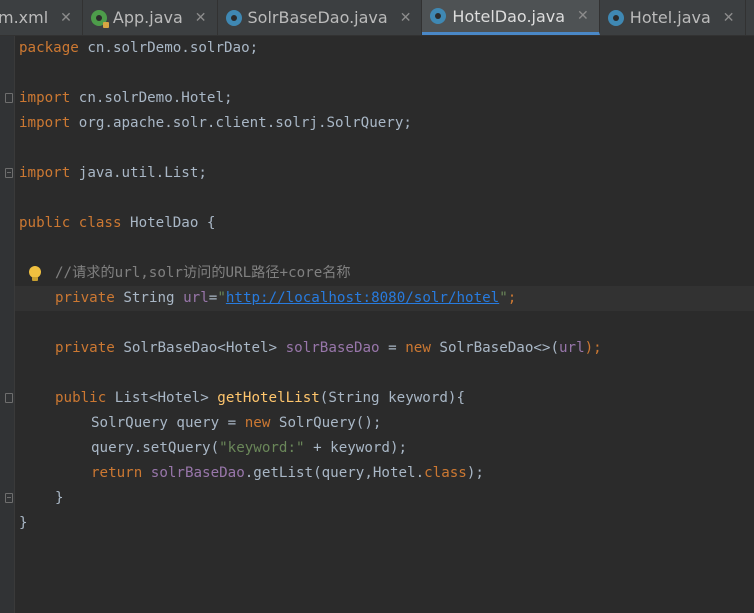 This screenshot has width=754, height=613. What do you see at coordinates (113, 173) in the screenshot?
I see `code-line-6: import java.util.List;` at bounding box center [113, 173].